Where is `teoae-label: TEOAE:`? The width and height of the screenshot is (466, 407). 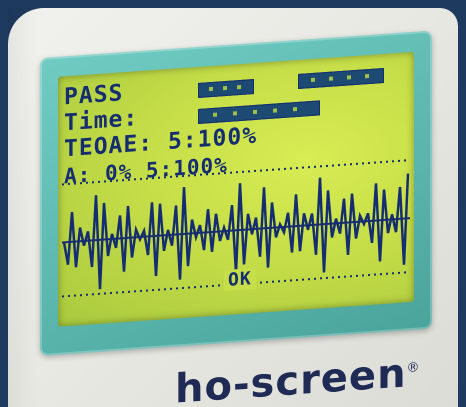
teoae-label: TEOAE: is located at coordinates (109, 146).